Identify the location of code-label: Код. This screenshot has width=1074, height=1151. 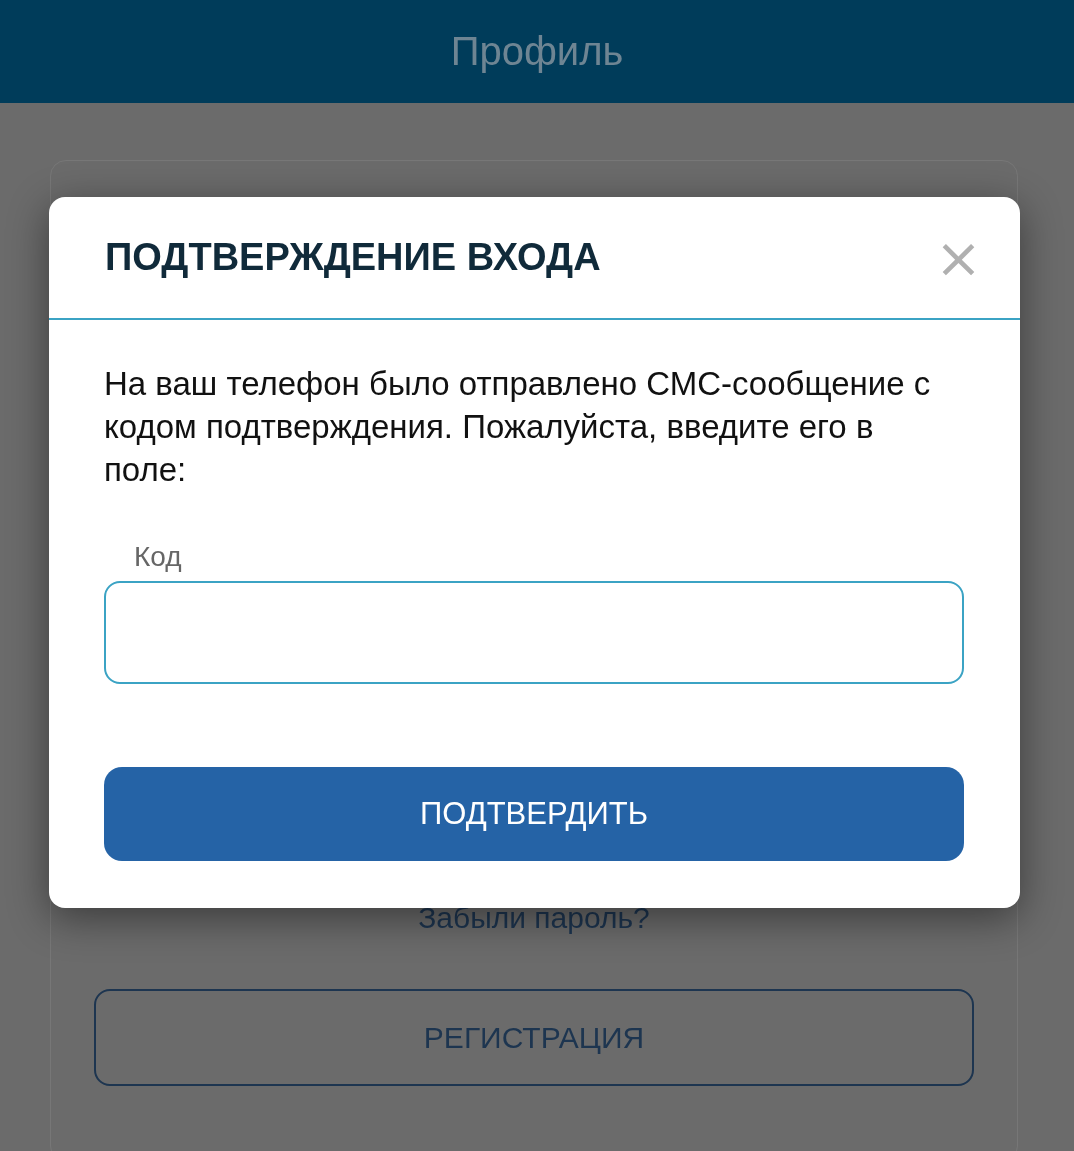
(158, 557).